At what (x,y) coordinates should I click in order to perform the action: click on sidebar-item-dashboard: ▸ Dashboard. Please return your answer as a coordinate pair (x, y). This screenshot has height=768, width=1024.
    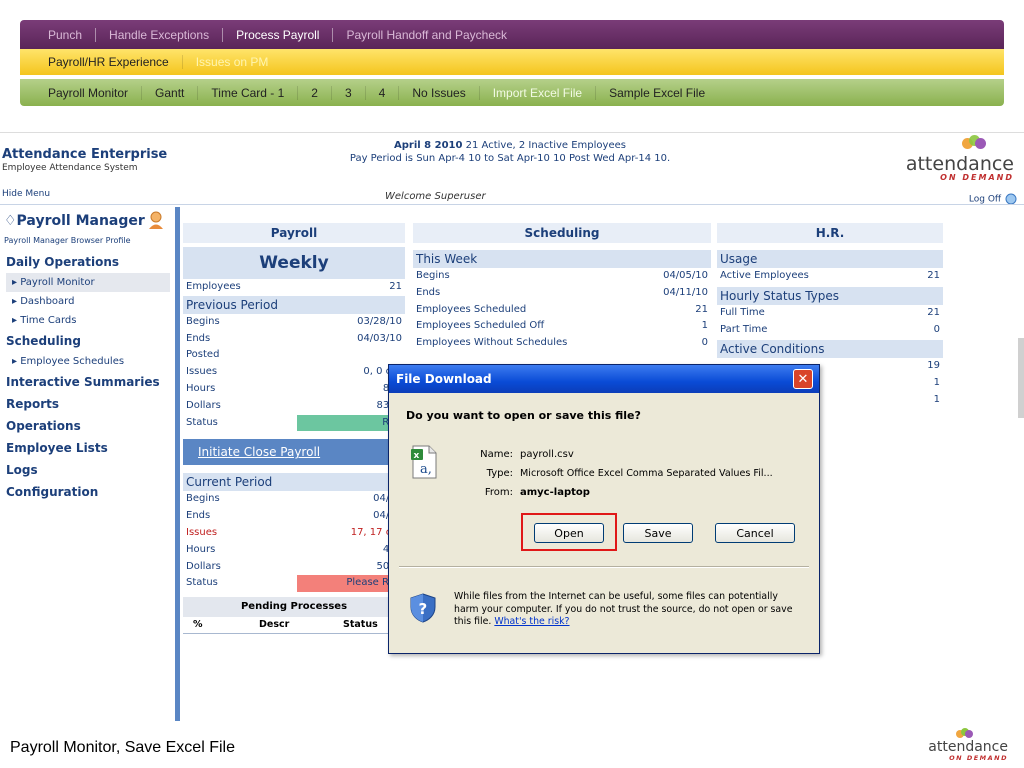
    Looking at the image, I should click on (88, 301).